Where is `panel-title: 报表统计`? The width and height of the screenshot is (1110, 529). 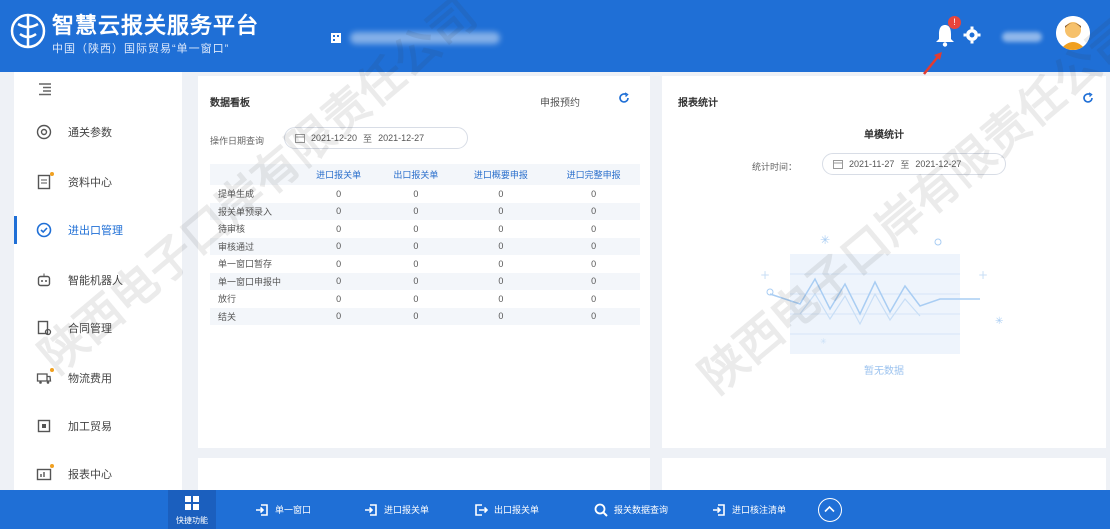
panel-title: 报表统计 is located at coordinates (698, 103).